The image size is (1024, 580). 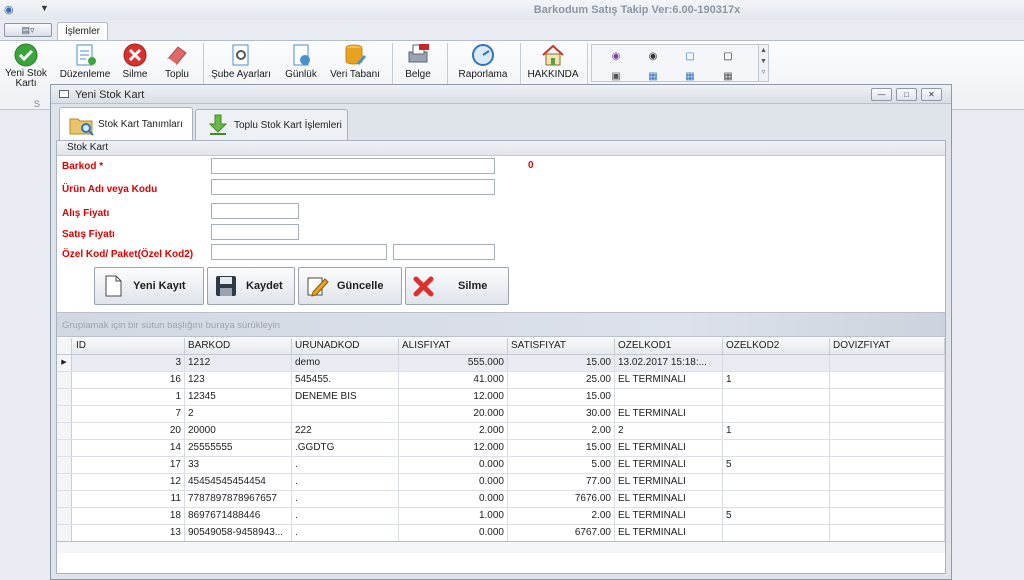 I want to click on cell-urunadkod: demo, so click(x=345, y=363).